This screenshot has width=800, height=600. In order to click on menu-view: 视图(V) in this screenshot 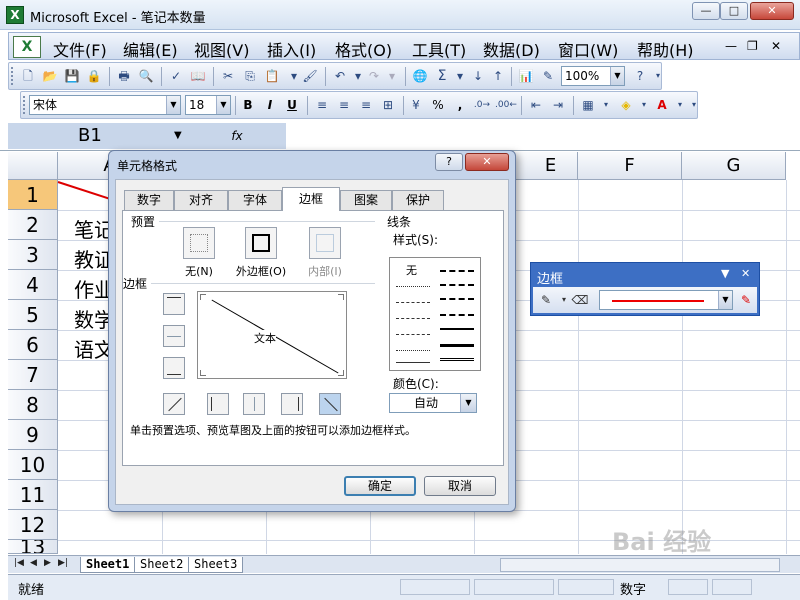, I will do `click(221, 49)`.